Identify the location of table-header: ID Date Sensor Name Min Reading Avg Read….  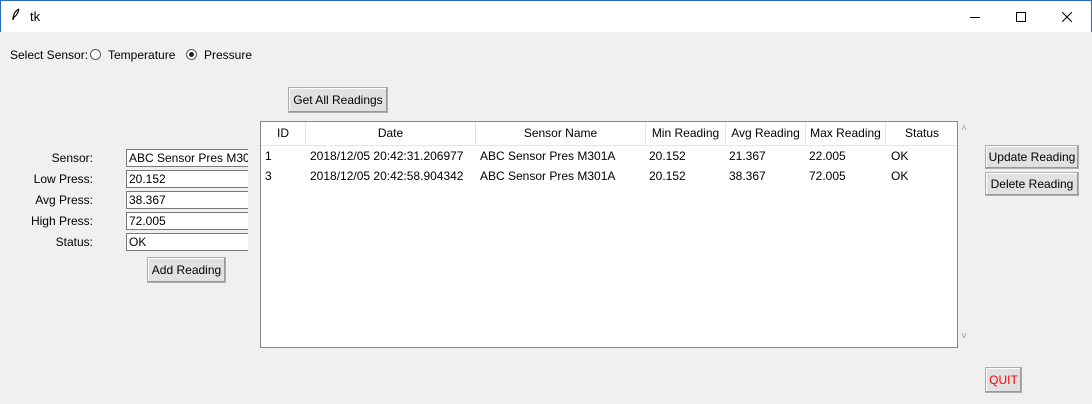
(609, 134).